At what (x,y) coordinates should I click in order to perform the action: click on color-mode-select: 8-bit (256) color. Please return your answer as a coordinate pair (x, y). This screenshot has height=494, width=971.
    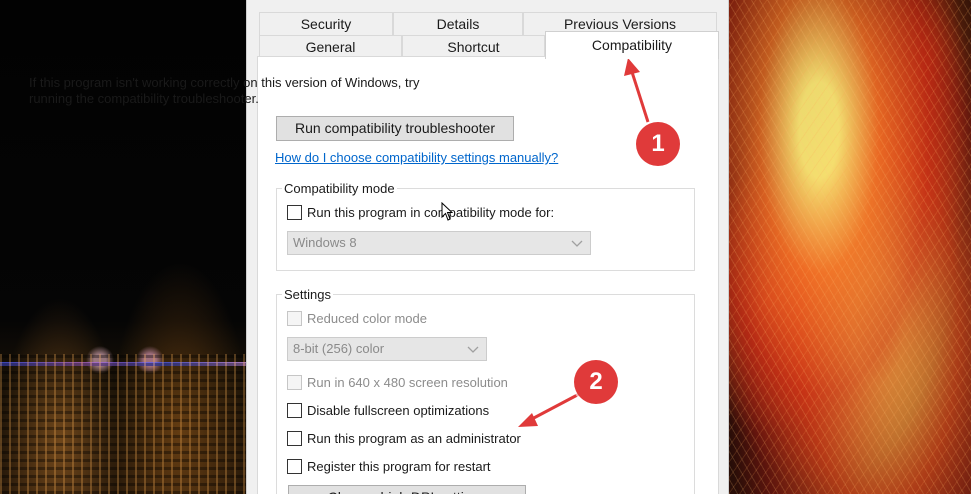
    Looking at the image, I should click on (387, 349).